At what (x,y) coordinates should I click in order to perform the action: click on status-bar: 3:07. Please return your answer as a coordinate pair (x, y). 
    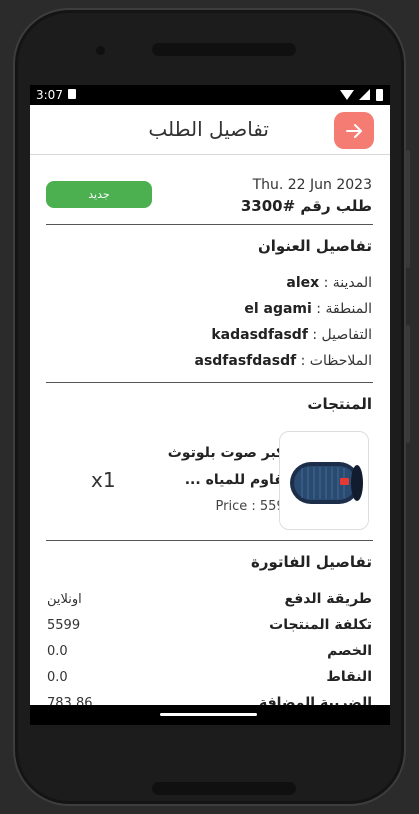
    Looking at the image, I should click on (210, 95).